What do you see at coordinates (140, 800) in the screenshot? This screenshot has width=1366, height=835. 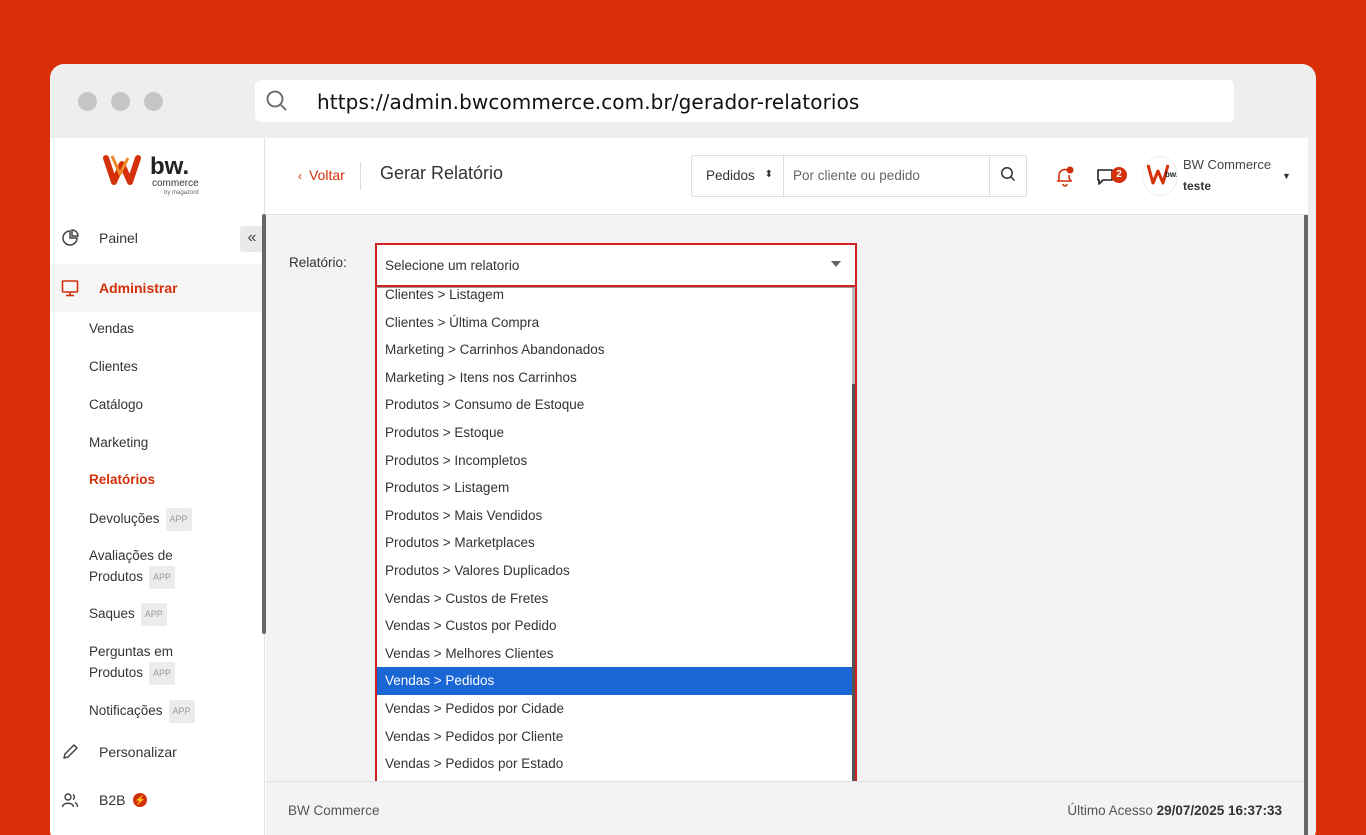 I see `lightning-badge-icon: ⚡` at bounding box center [140, 800].